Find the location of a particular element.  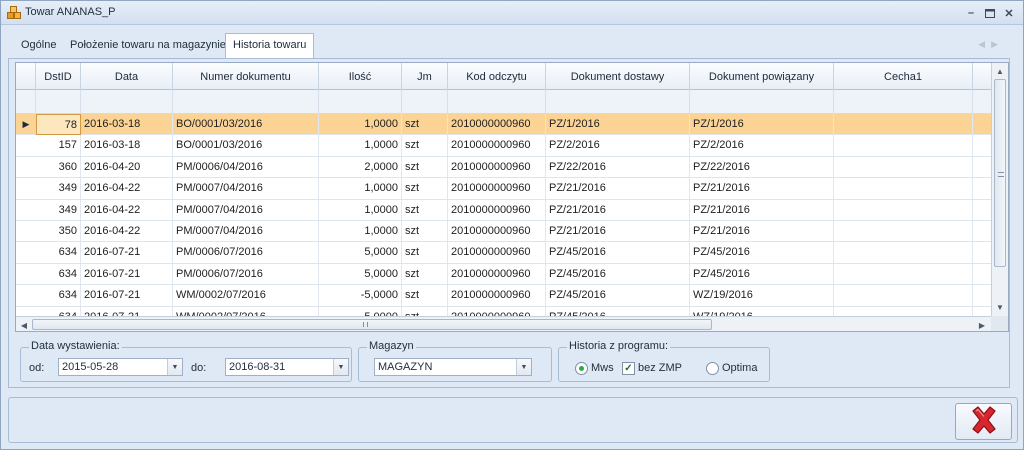

cell-delivery-document: PZ/2/2016 is located at coordinates (618, 146).